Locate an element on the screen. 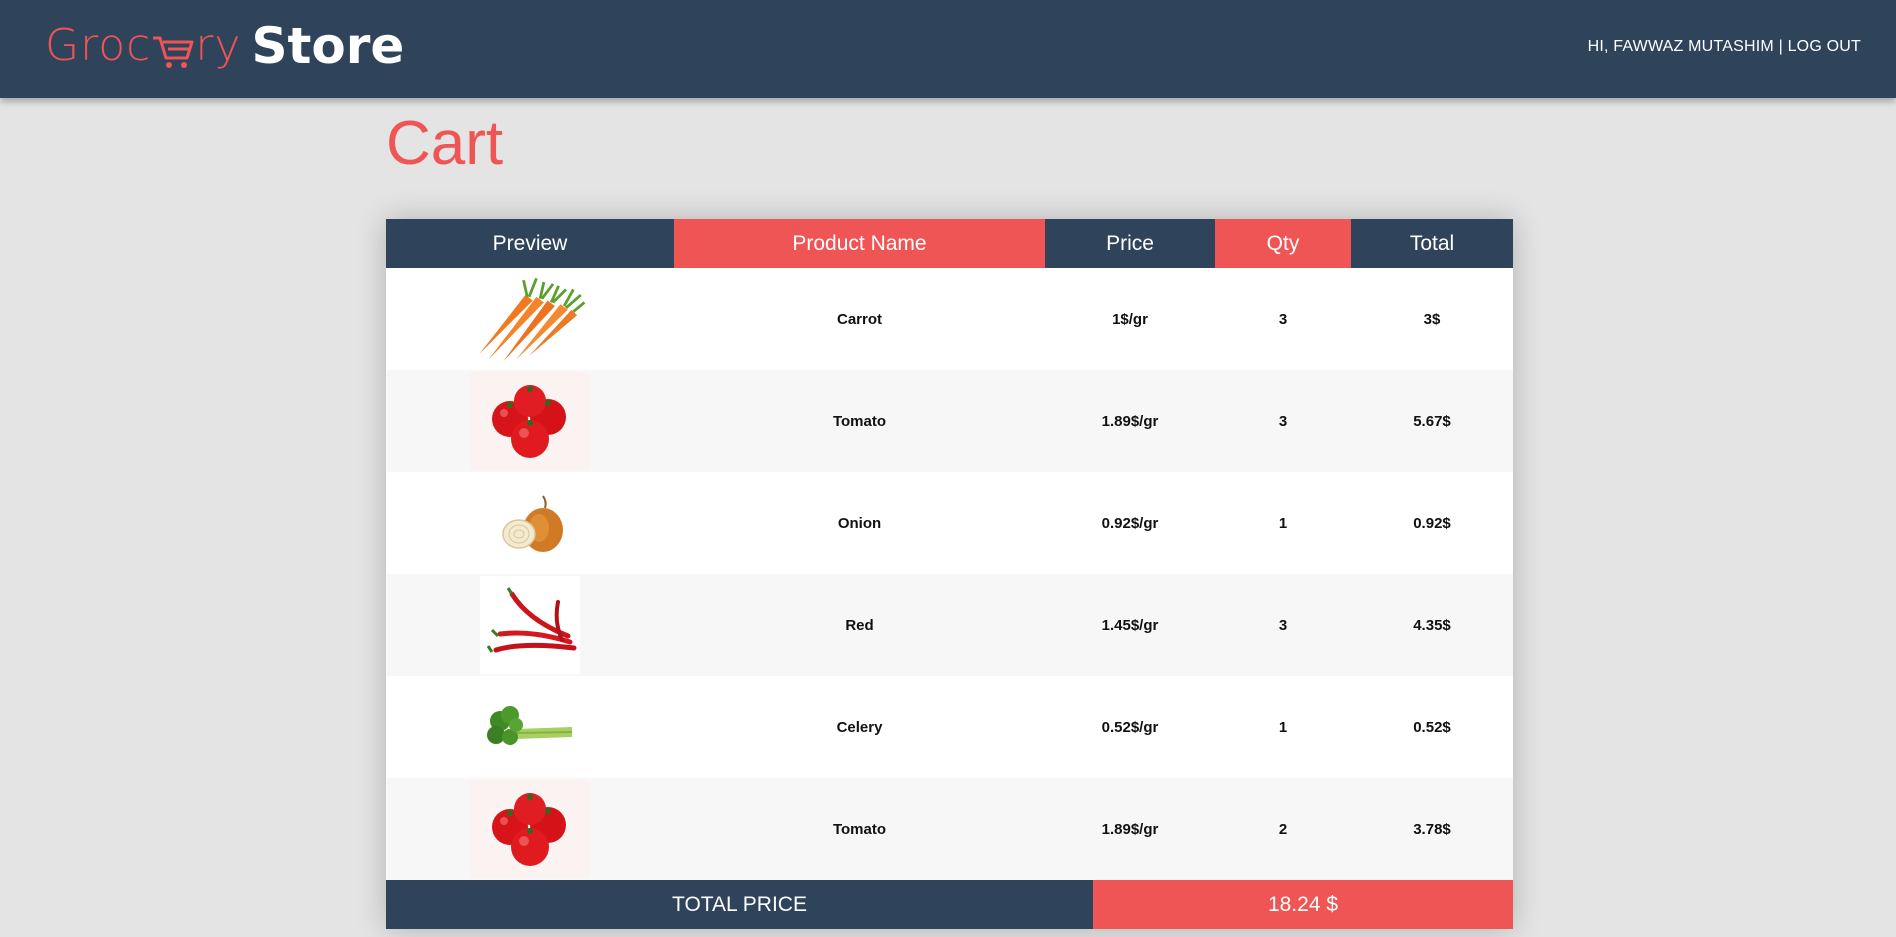 This screenshot has width=1896, height=937. user-greeting: HI, FAWWAZ MUTASHIM is located at coordinates (1680, 46).